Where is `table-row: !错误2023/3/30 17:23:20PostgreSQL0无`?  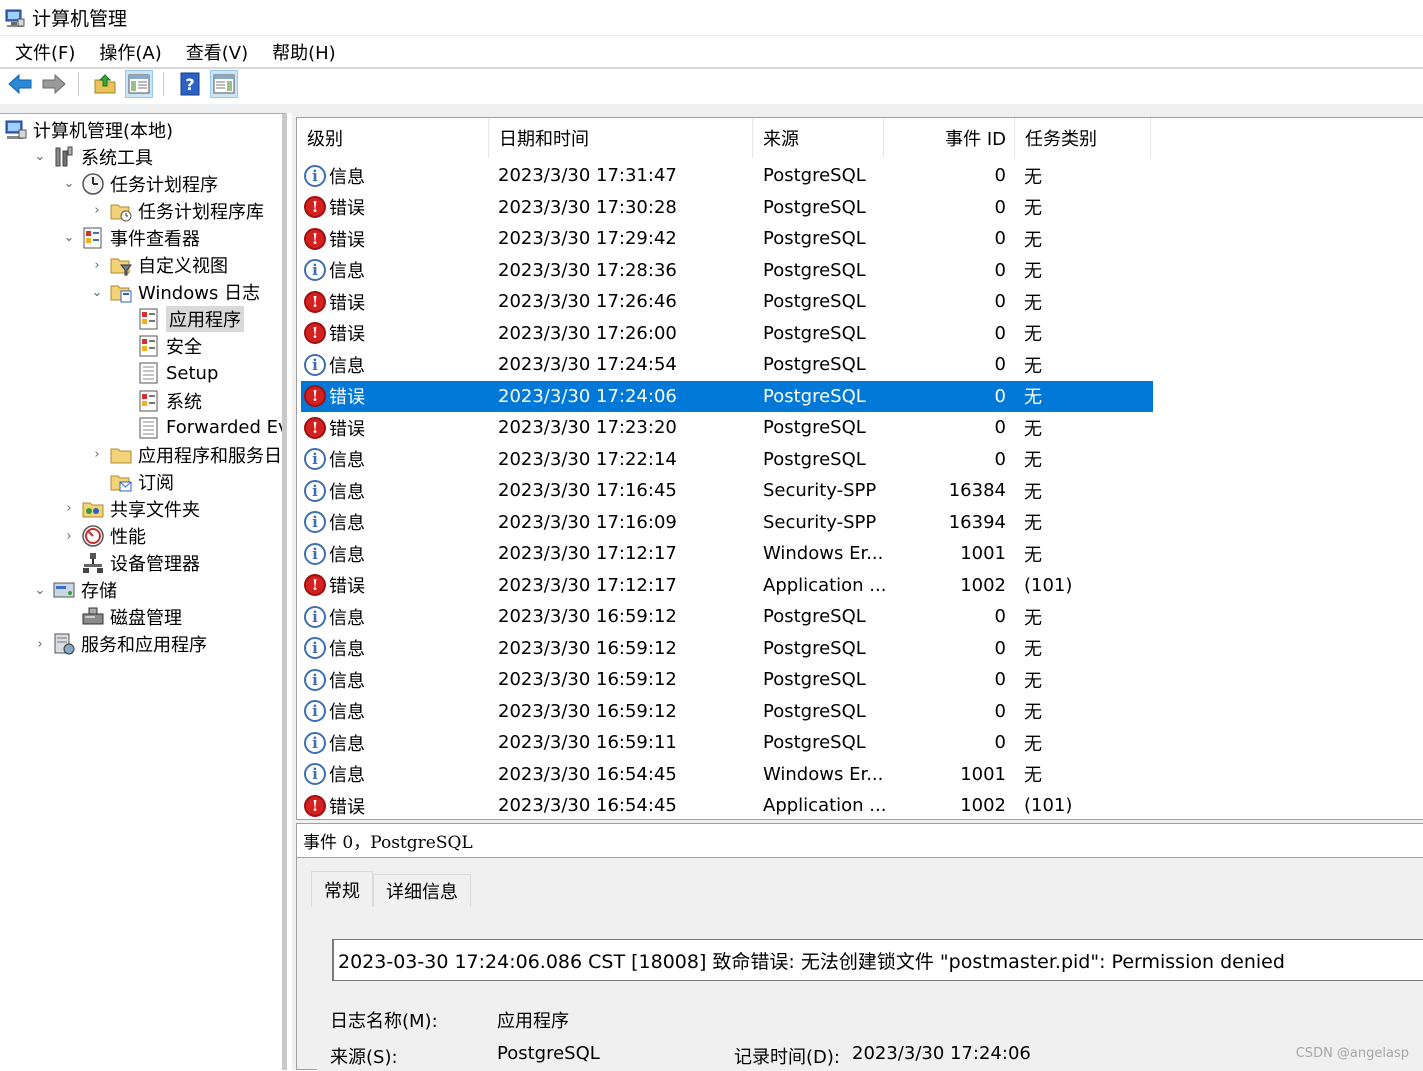
table-row: !错误2023/3/30 17:23:20PostgreSQL0无 is located at coordinates (727, 427).